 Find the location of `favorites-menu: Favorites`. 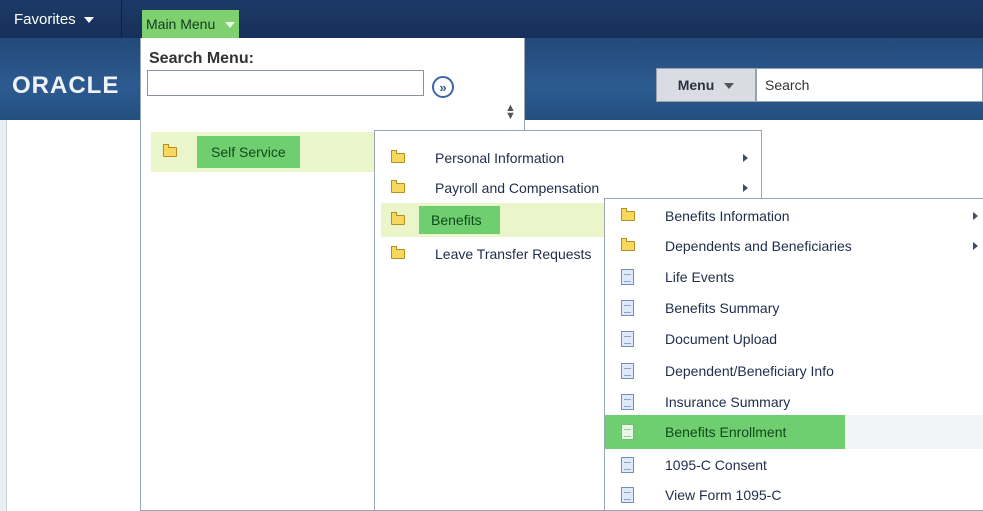

favorites-menu: Favorites is located at coordinates (61, 19).